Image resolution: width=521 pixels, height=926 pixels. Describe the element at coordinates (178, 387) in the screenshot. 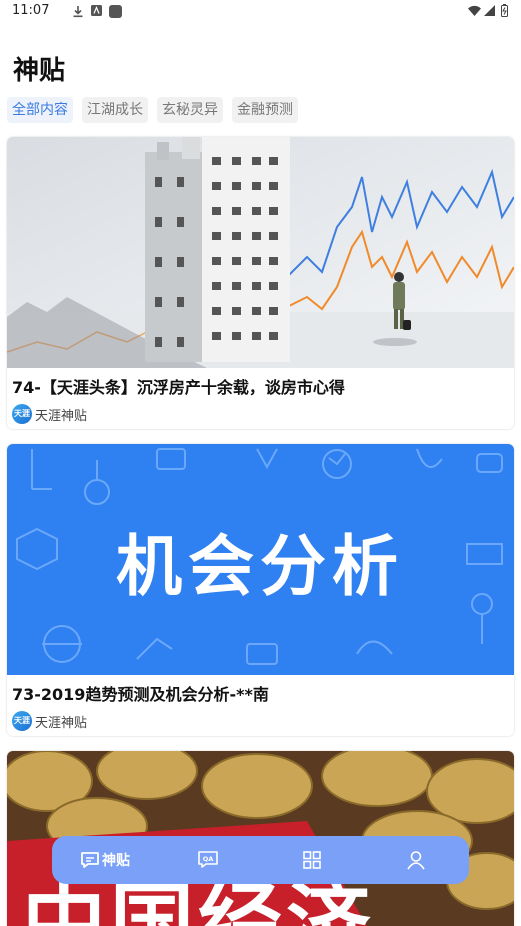

I see `post-title: 74-【天涯头条】沉浮房产十余载，谈房市心得` at that location.